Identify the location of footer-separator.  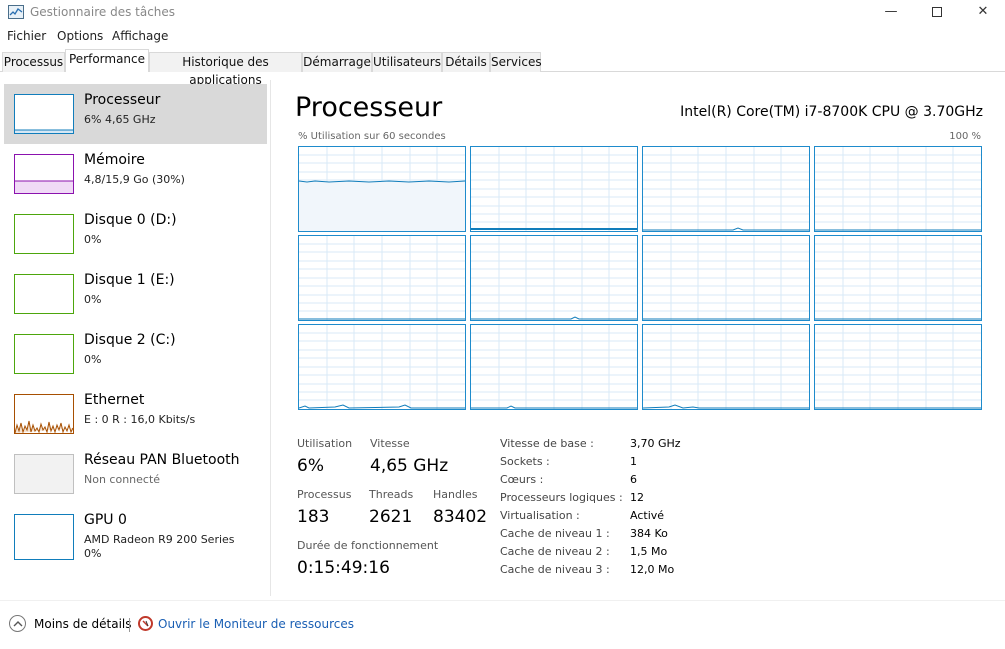
(129, 625).